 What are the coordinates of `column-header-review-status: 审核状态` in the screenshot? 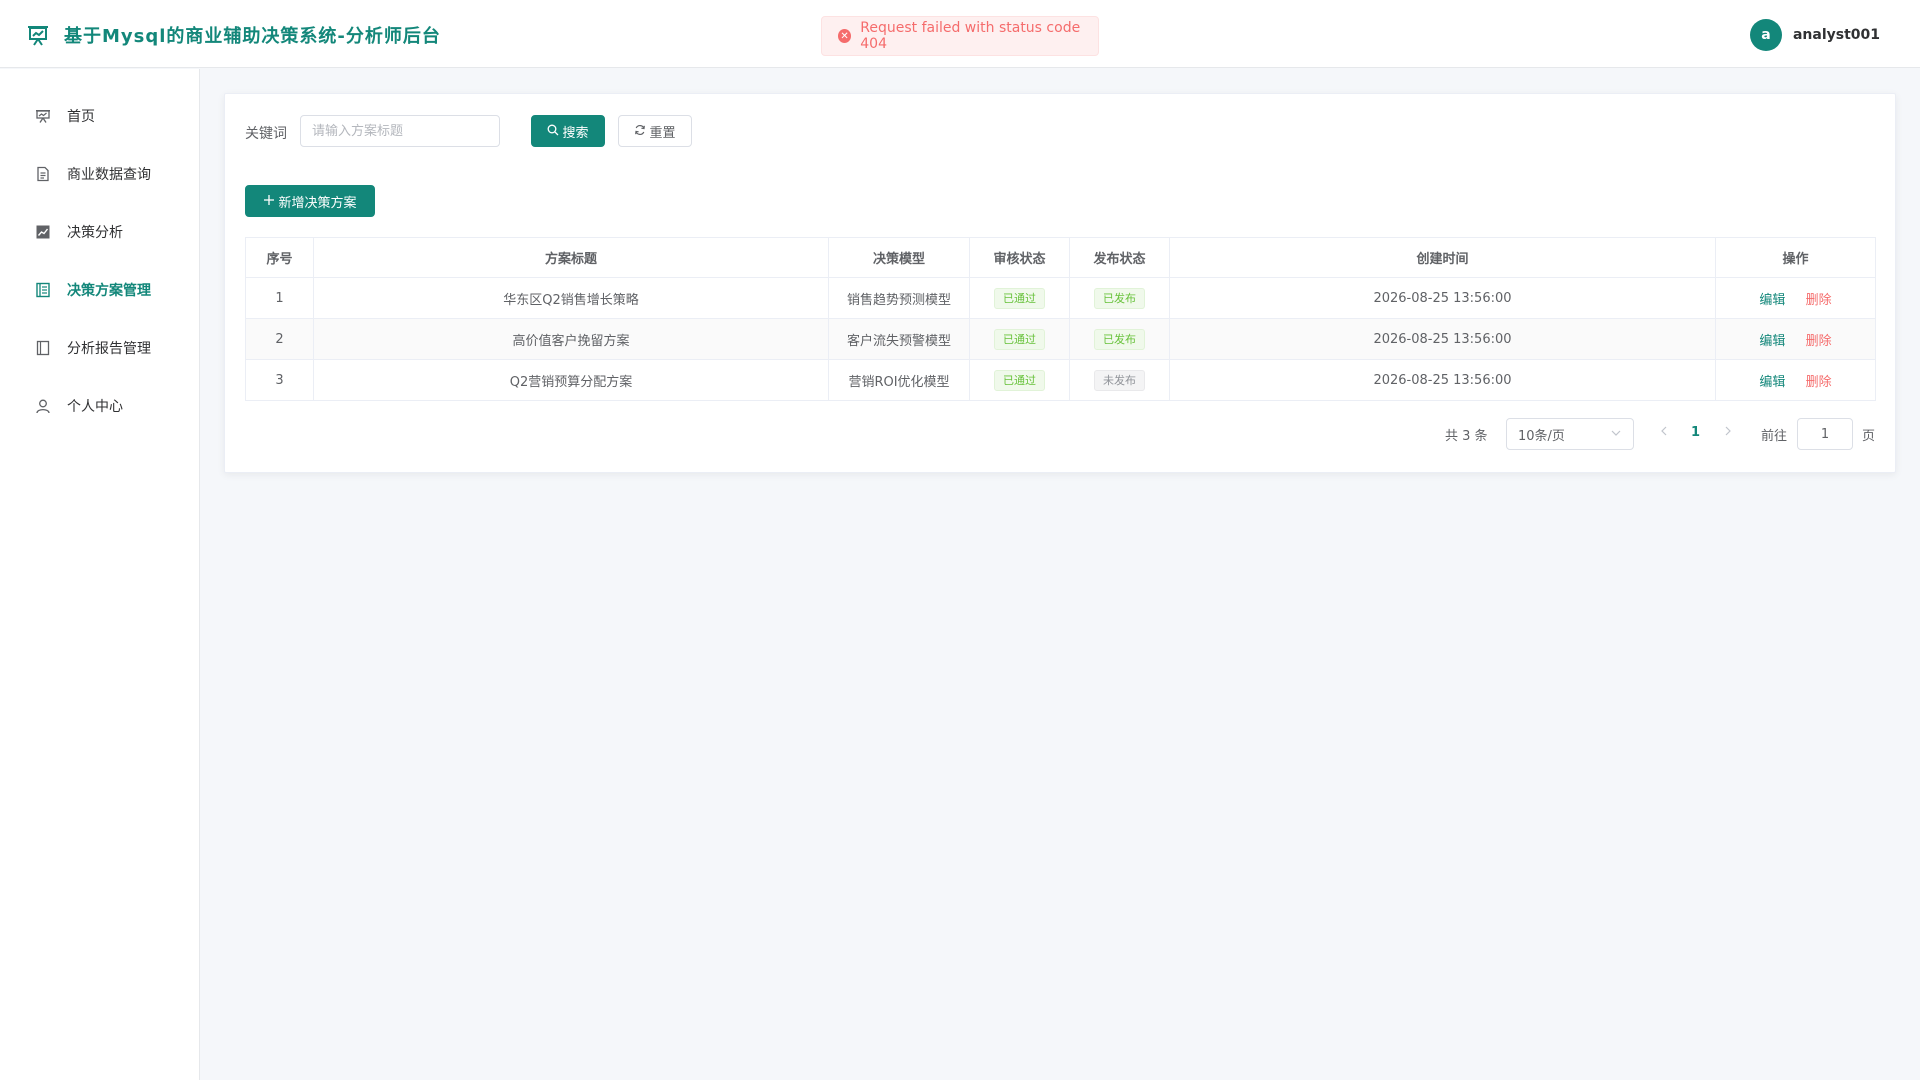 It's located at (1019, 257).